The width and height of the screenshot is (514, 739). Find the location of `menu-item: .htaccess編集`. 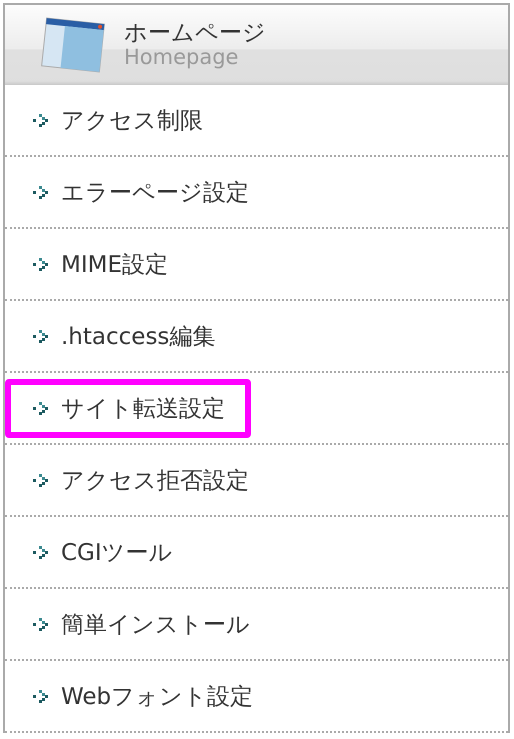

menu-item: .htaccess編集 is located at coordinates (118, 336).